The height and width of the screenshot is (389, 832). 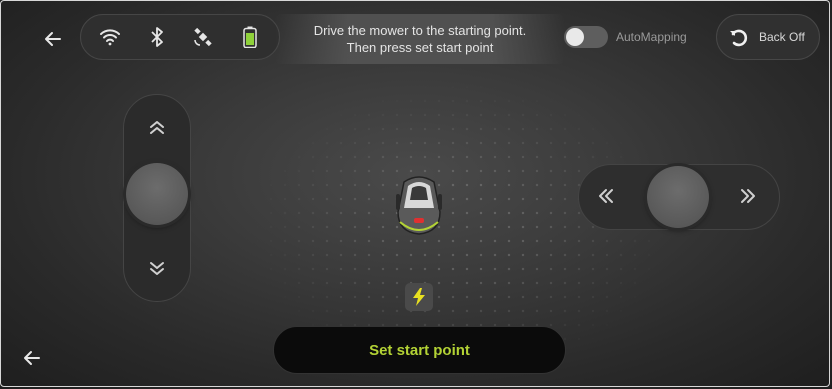 I want to click on lightning-icon, so click(x=419, y=297).